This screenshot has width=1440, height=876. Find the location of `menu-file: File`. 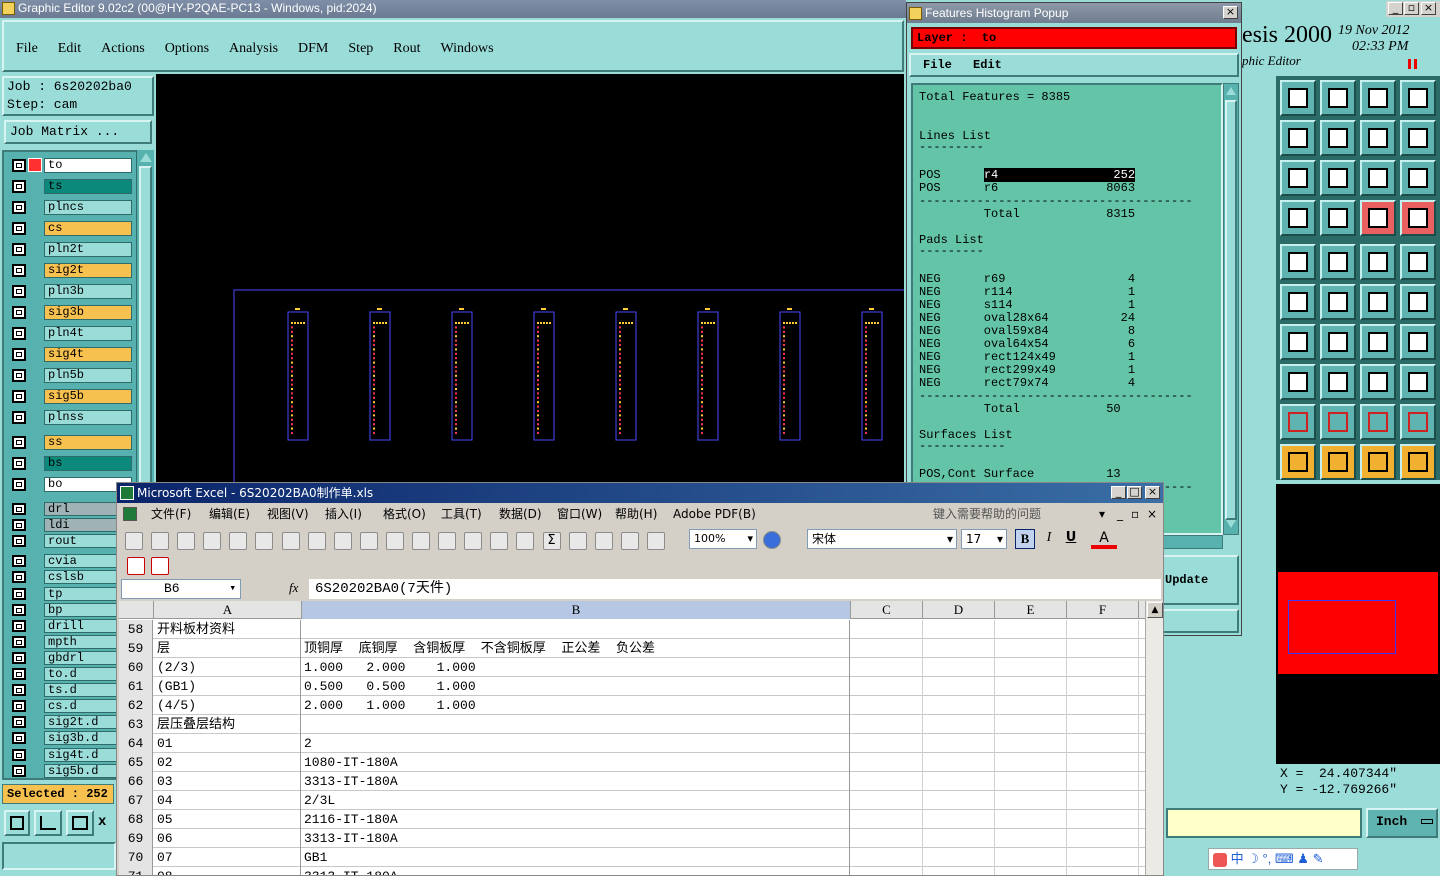

menu-file: File is located at coordinates (27, 49).